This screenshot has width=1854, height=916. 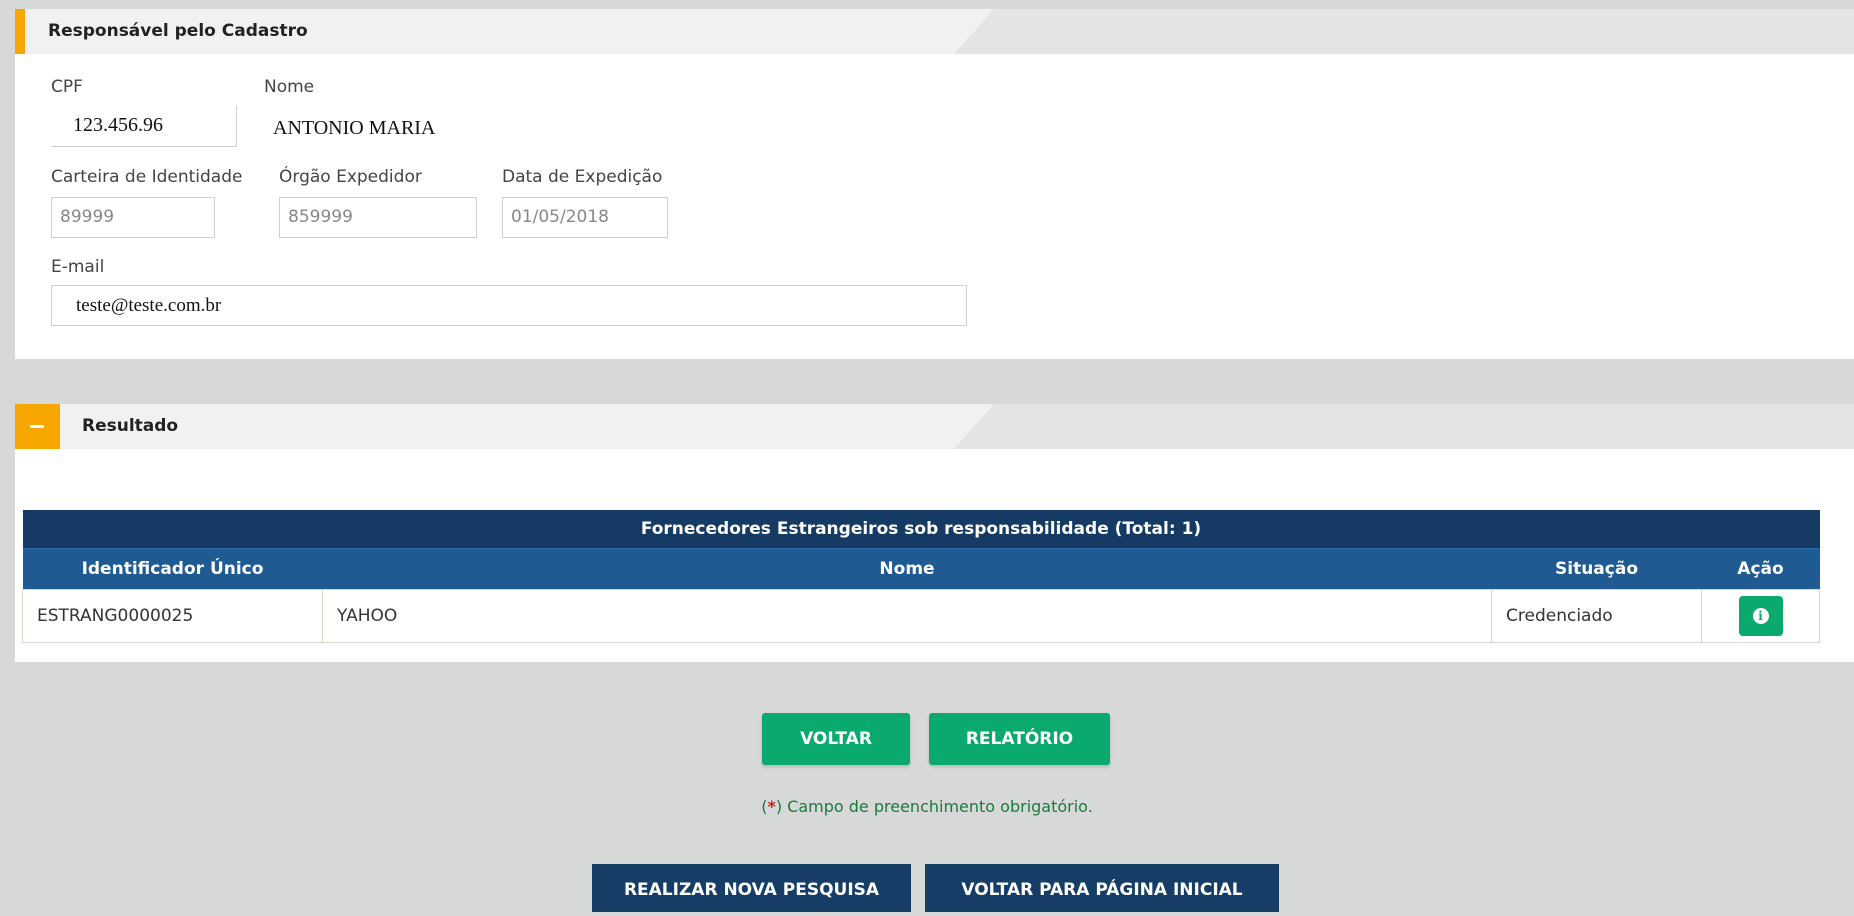 I want to click on pagina-inicial-button: VOLTAR PARA PÁGINA INICIAL, so click(x=1102, y=888).